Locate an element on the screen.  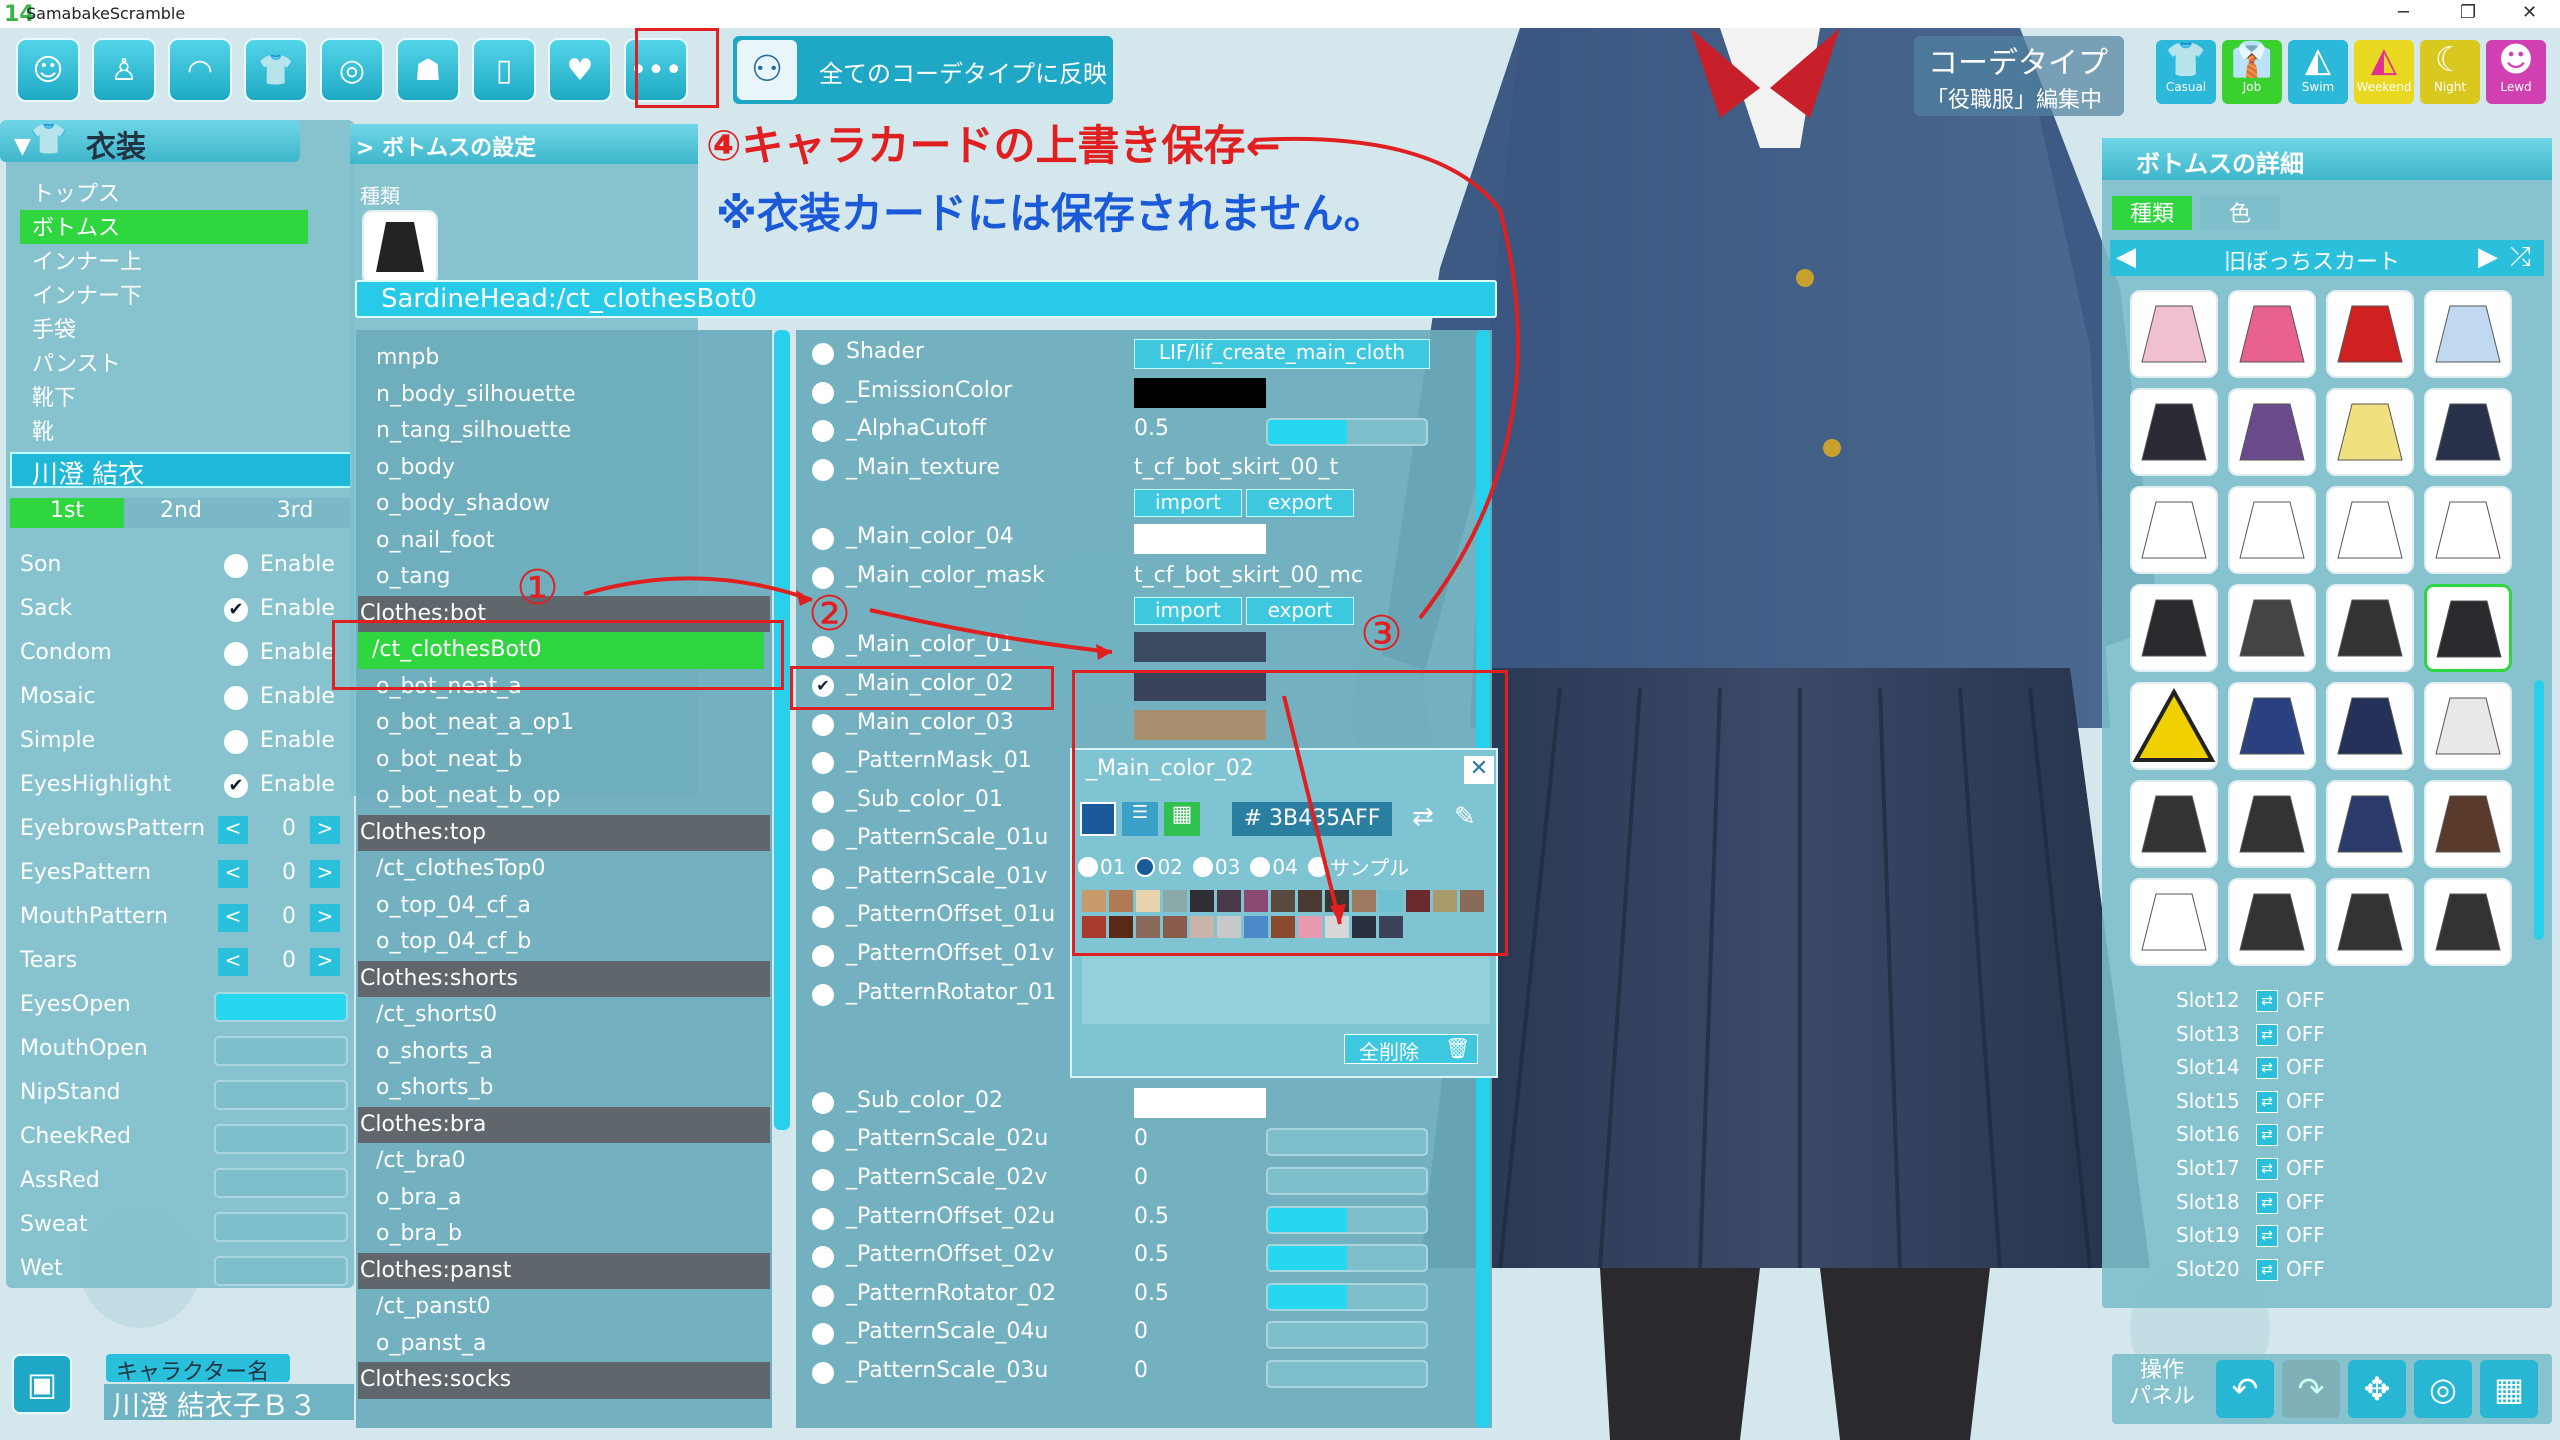
warning-icon is located at coordinates (2174, 726).